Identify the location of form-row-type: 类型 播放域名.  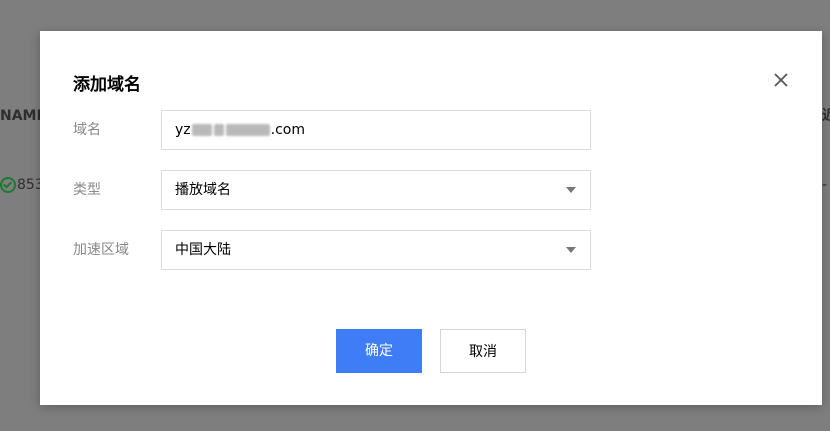
(333, 190).